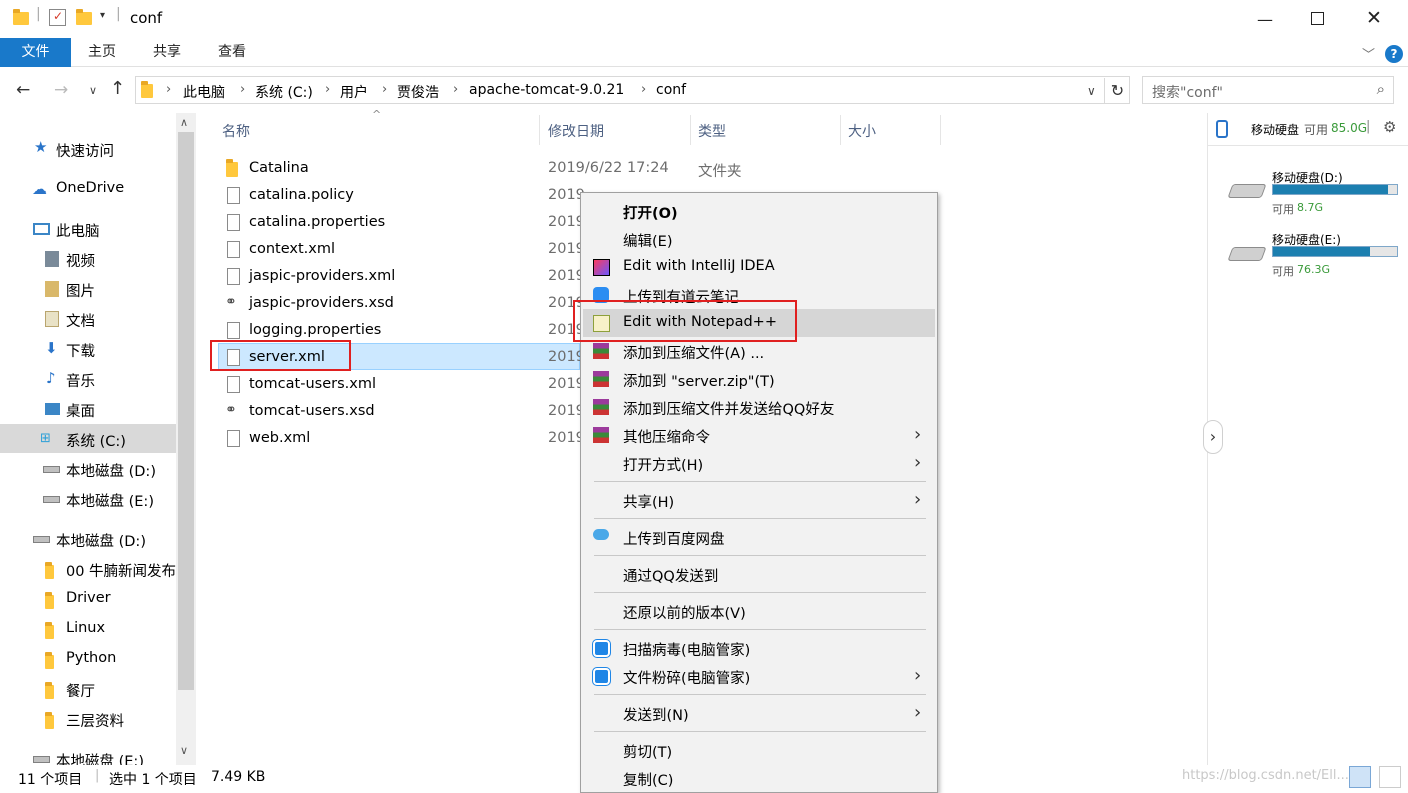 Image resolution: width=1408 pixels, height=793 pixels. What do you see at coordinates (1368, 53) in the screenshot?
I see `ribbon-expand-chevron-icon: ﹀` at bounding box center [1368, 53].